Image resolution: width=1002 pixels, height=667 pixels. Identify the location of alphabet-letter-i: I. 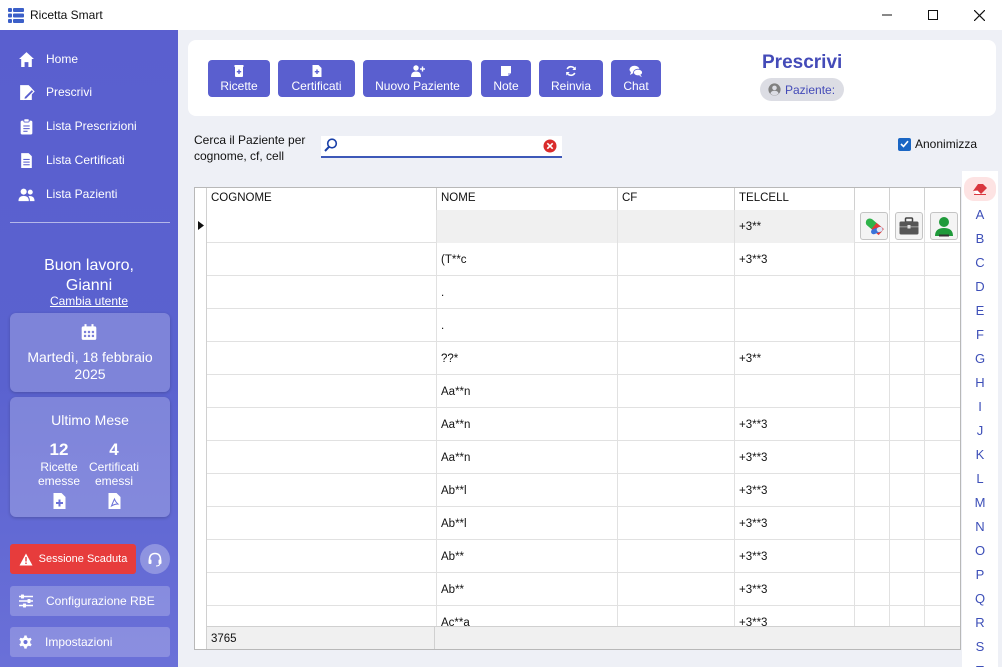
(980, 406).